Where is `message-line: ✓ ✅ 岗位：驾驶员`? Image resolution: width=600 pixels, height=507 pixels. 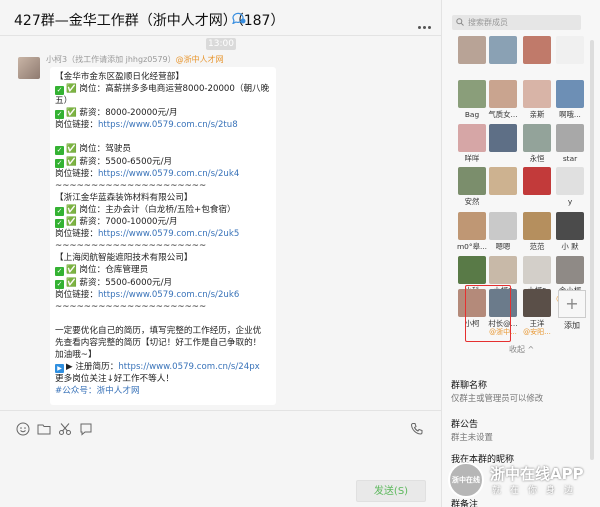
message-line: ✓ ✅ 岗位：驾驶员 is located at coordinates (93, 150).